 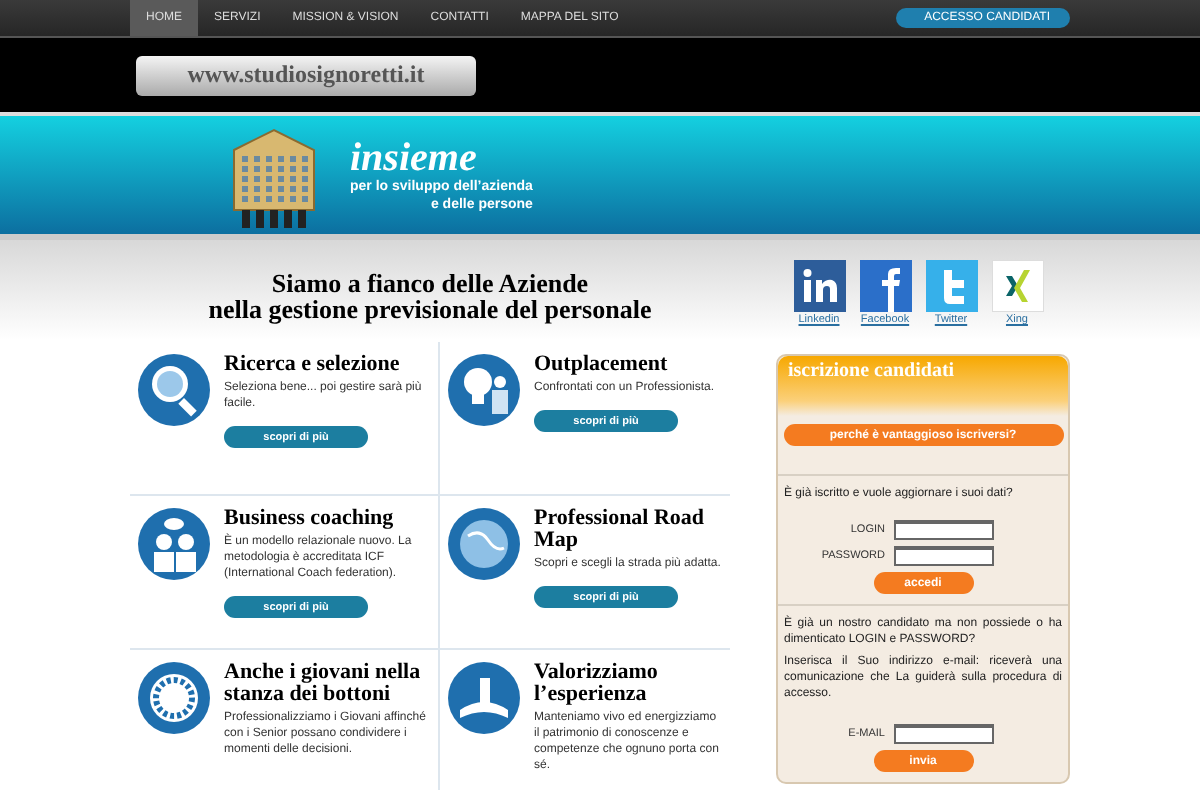 What do you see at coordinates (923, 386) in the screenshot?
I see `panel-title: iscrizione candidati` at bounding box center [923, 386].